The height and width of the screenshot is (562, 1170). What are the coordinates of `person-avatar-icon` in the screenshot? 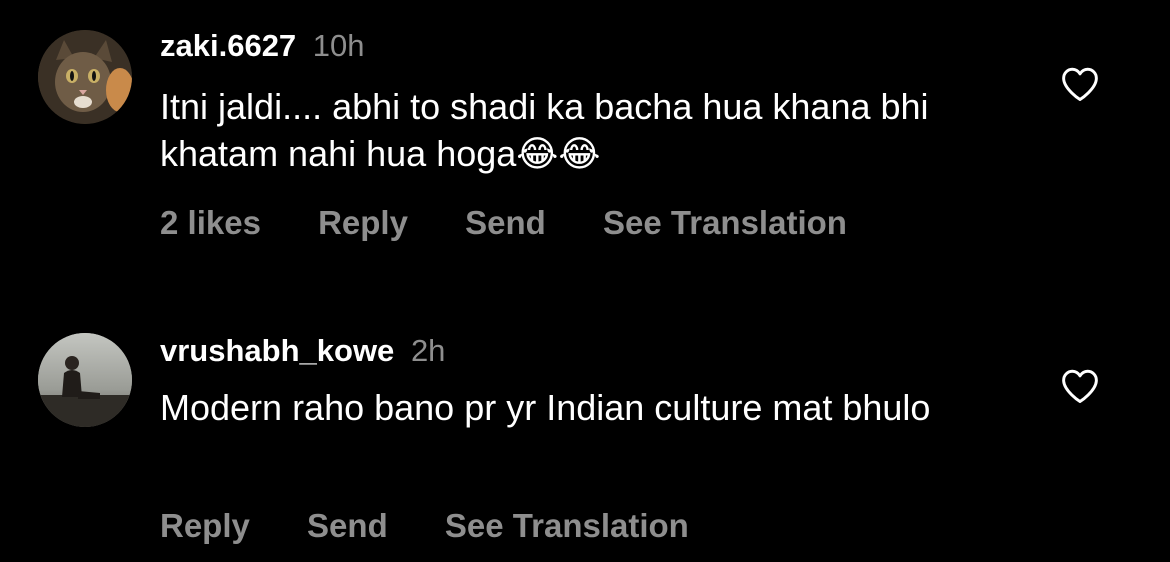 It's located at (85, 380).